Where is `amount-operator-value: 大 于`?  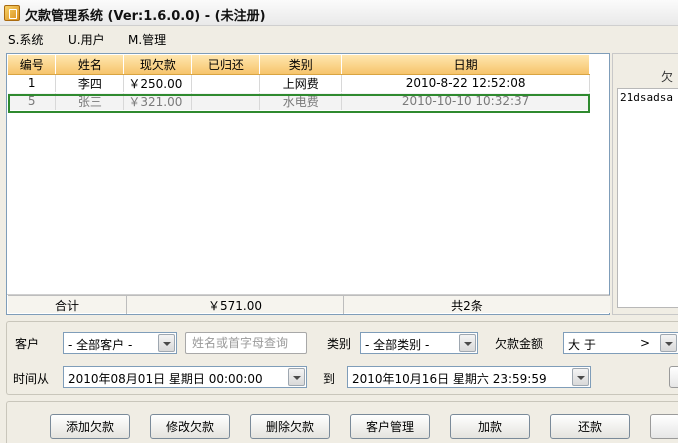 amount-operator-value: 大 于 is located at coordinates (582, 345).